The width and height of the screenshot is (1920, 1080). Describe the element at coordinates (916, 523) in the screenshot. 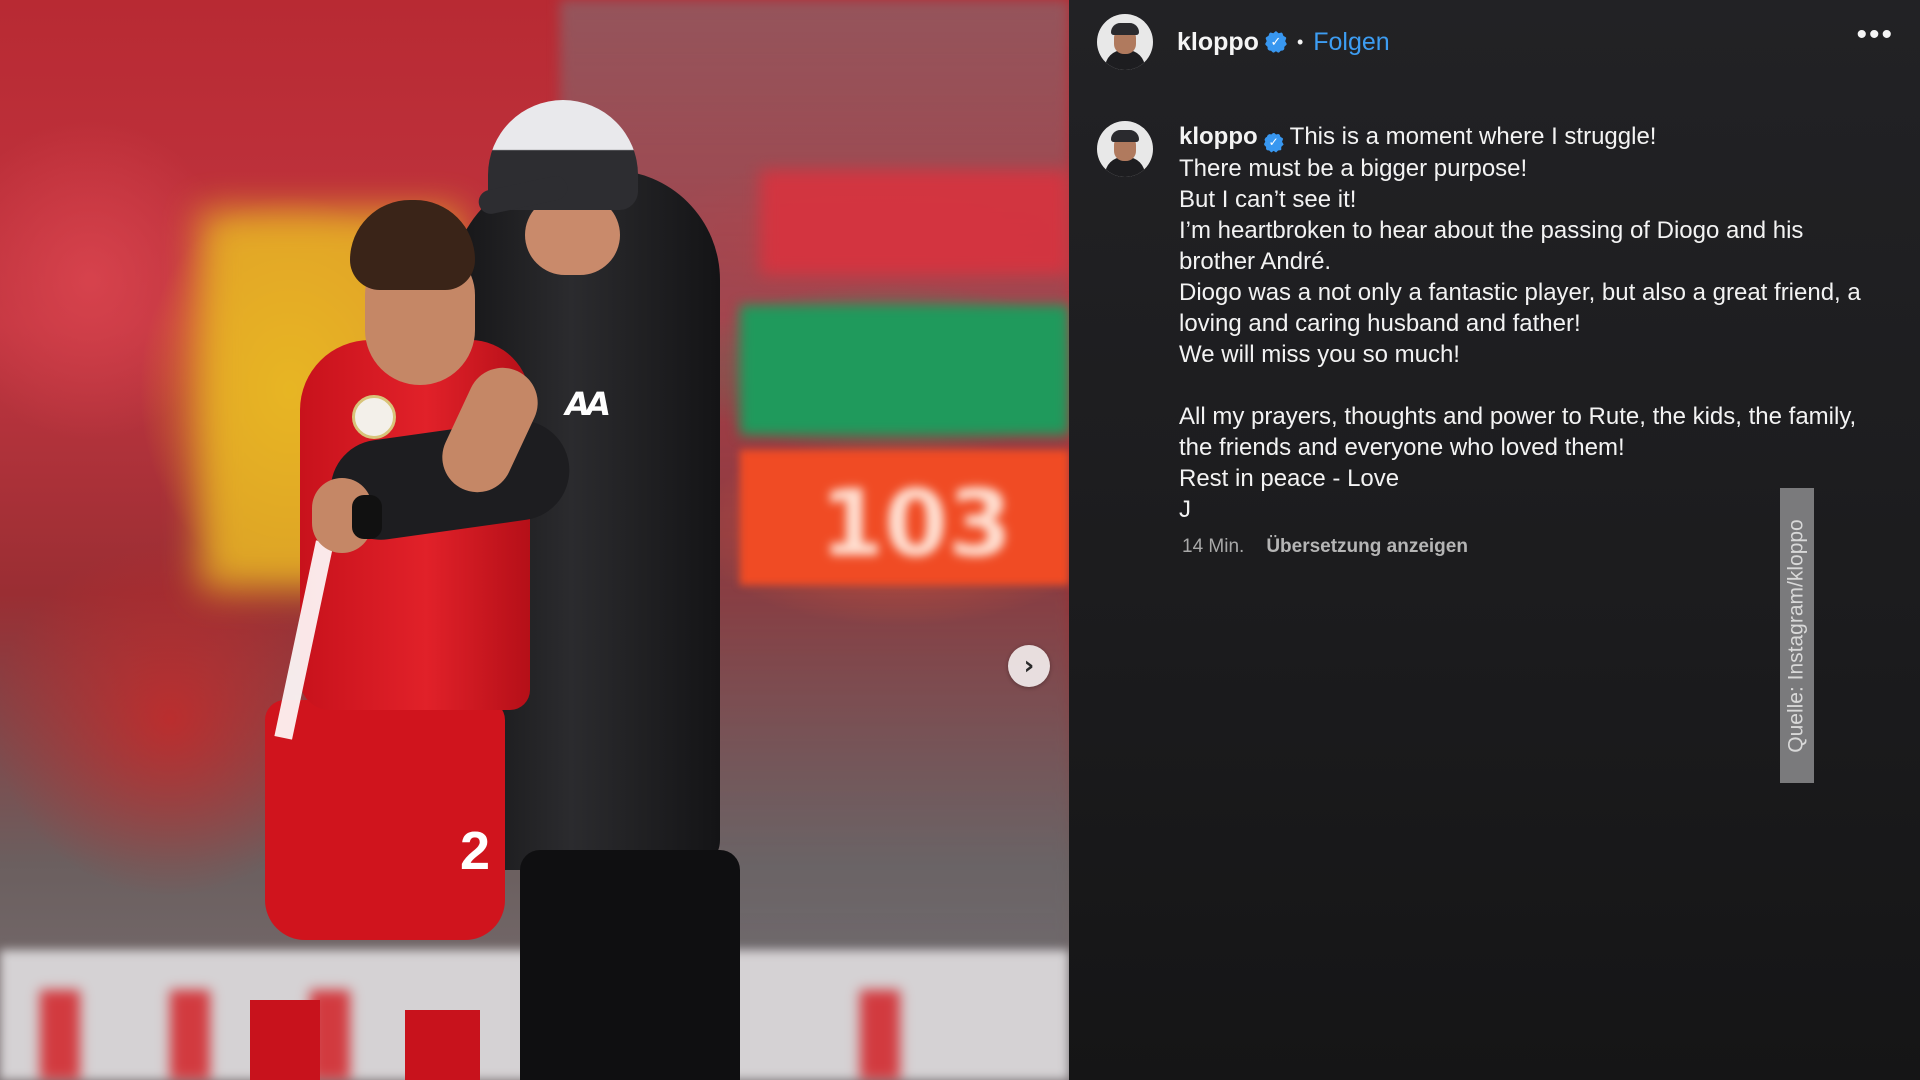

I see `scoreboard-text: 103` at that location.